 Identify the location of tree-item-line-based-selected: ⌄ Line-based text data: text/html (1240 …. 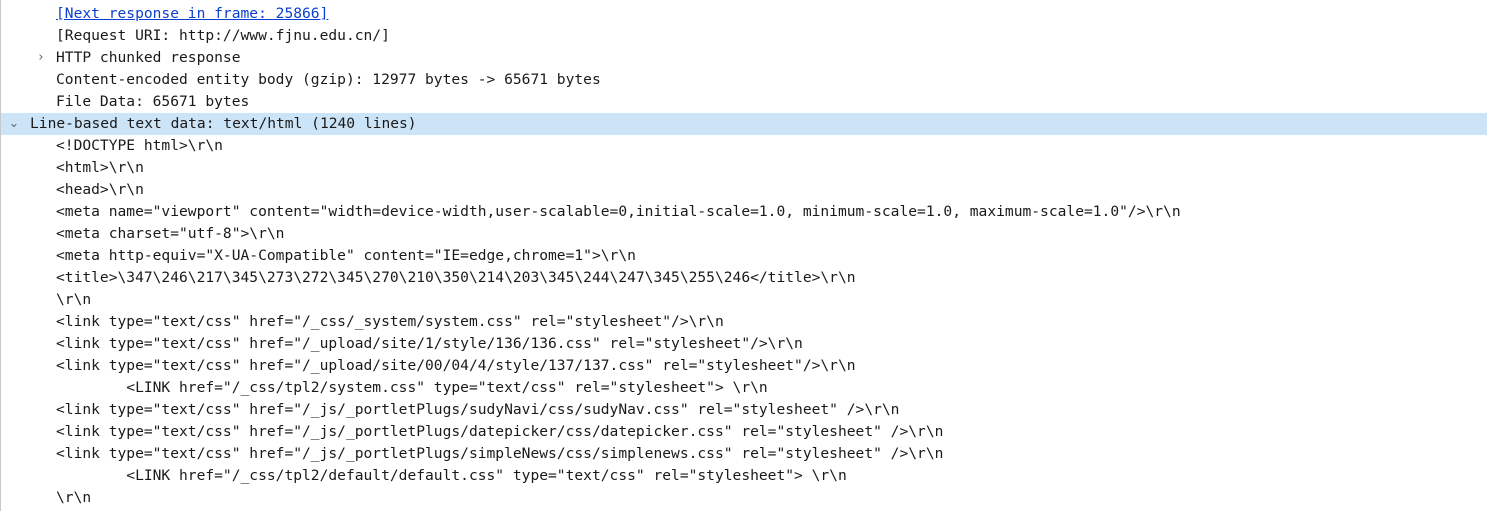
(744, 124).